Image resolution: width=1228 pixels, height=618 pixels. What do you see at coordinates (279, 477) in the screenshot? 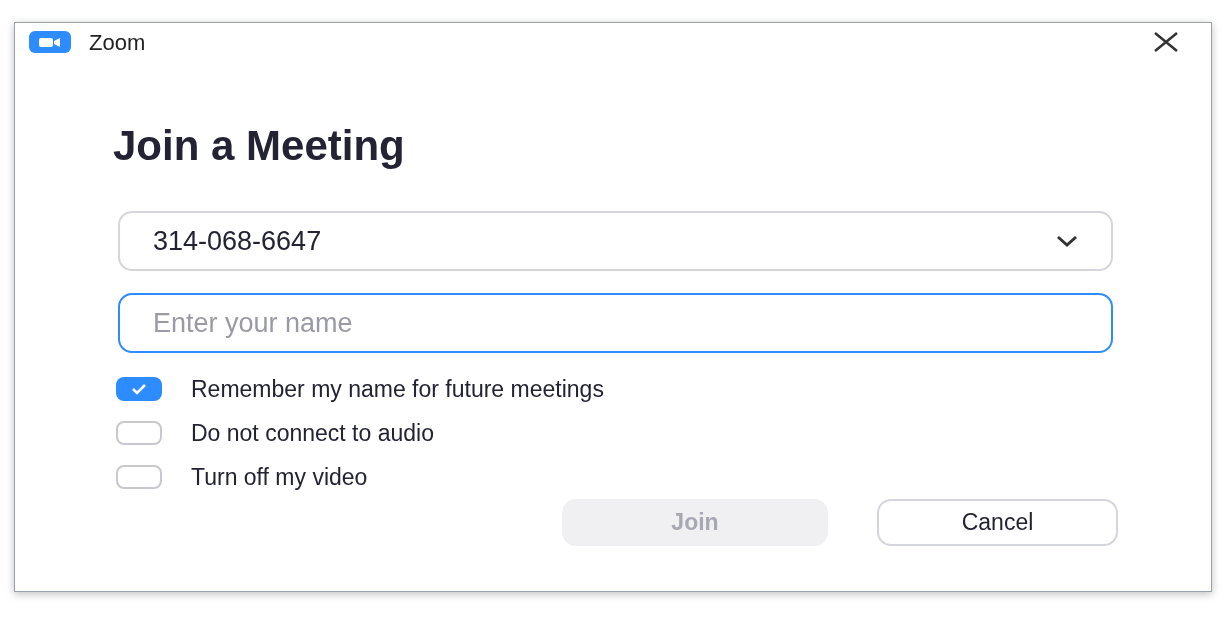
I see `checkbox-label: Turn off my video` at bounding box center [279, 477].